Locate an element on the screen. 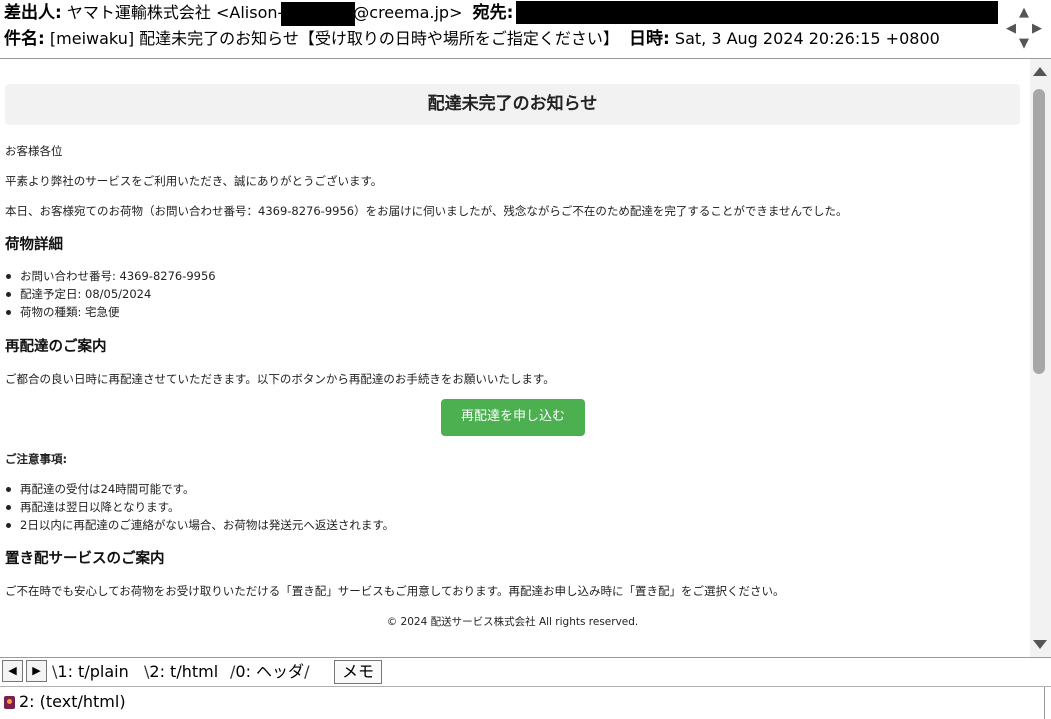  memo-button: メモ is located at coordinates (358, 672).